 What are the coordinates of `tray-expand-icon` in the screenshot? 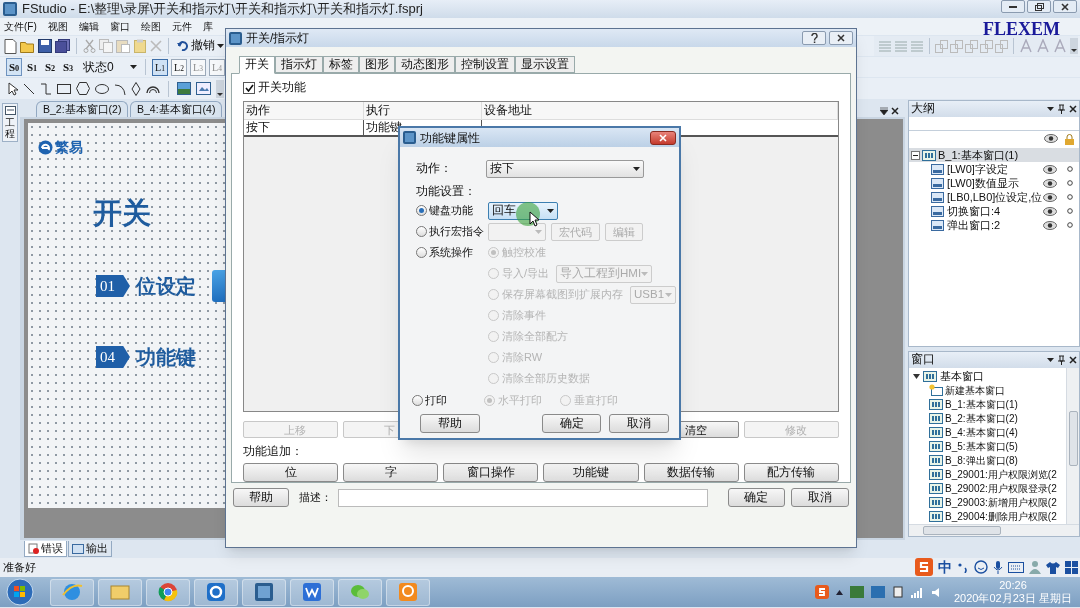 It's located at (839, 592).